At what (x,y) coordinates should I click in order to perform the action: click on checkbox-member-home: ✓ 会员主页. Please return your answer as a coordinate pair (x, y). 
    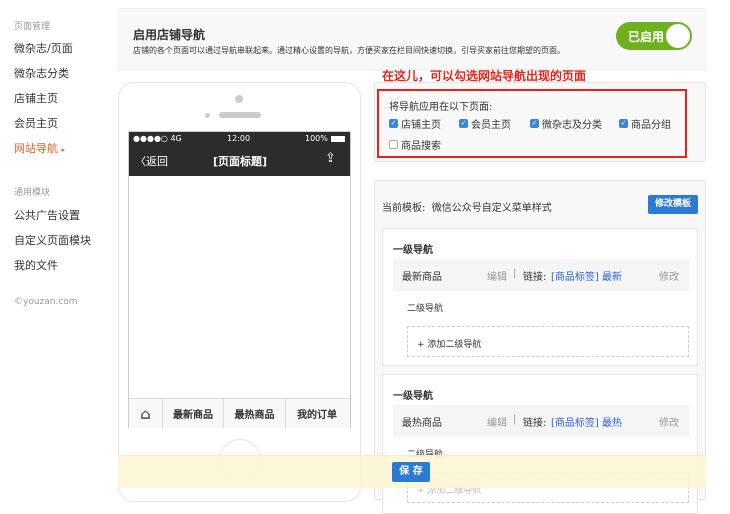
    Looking at the image, I should click on (485, 123).